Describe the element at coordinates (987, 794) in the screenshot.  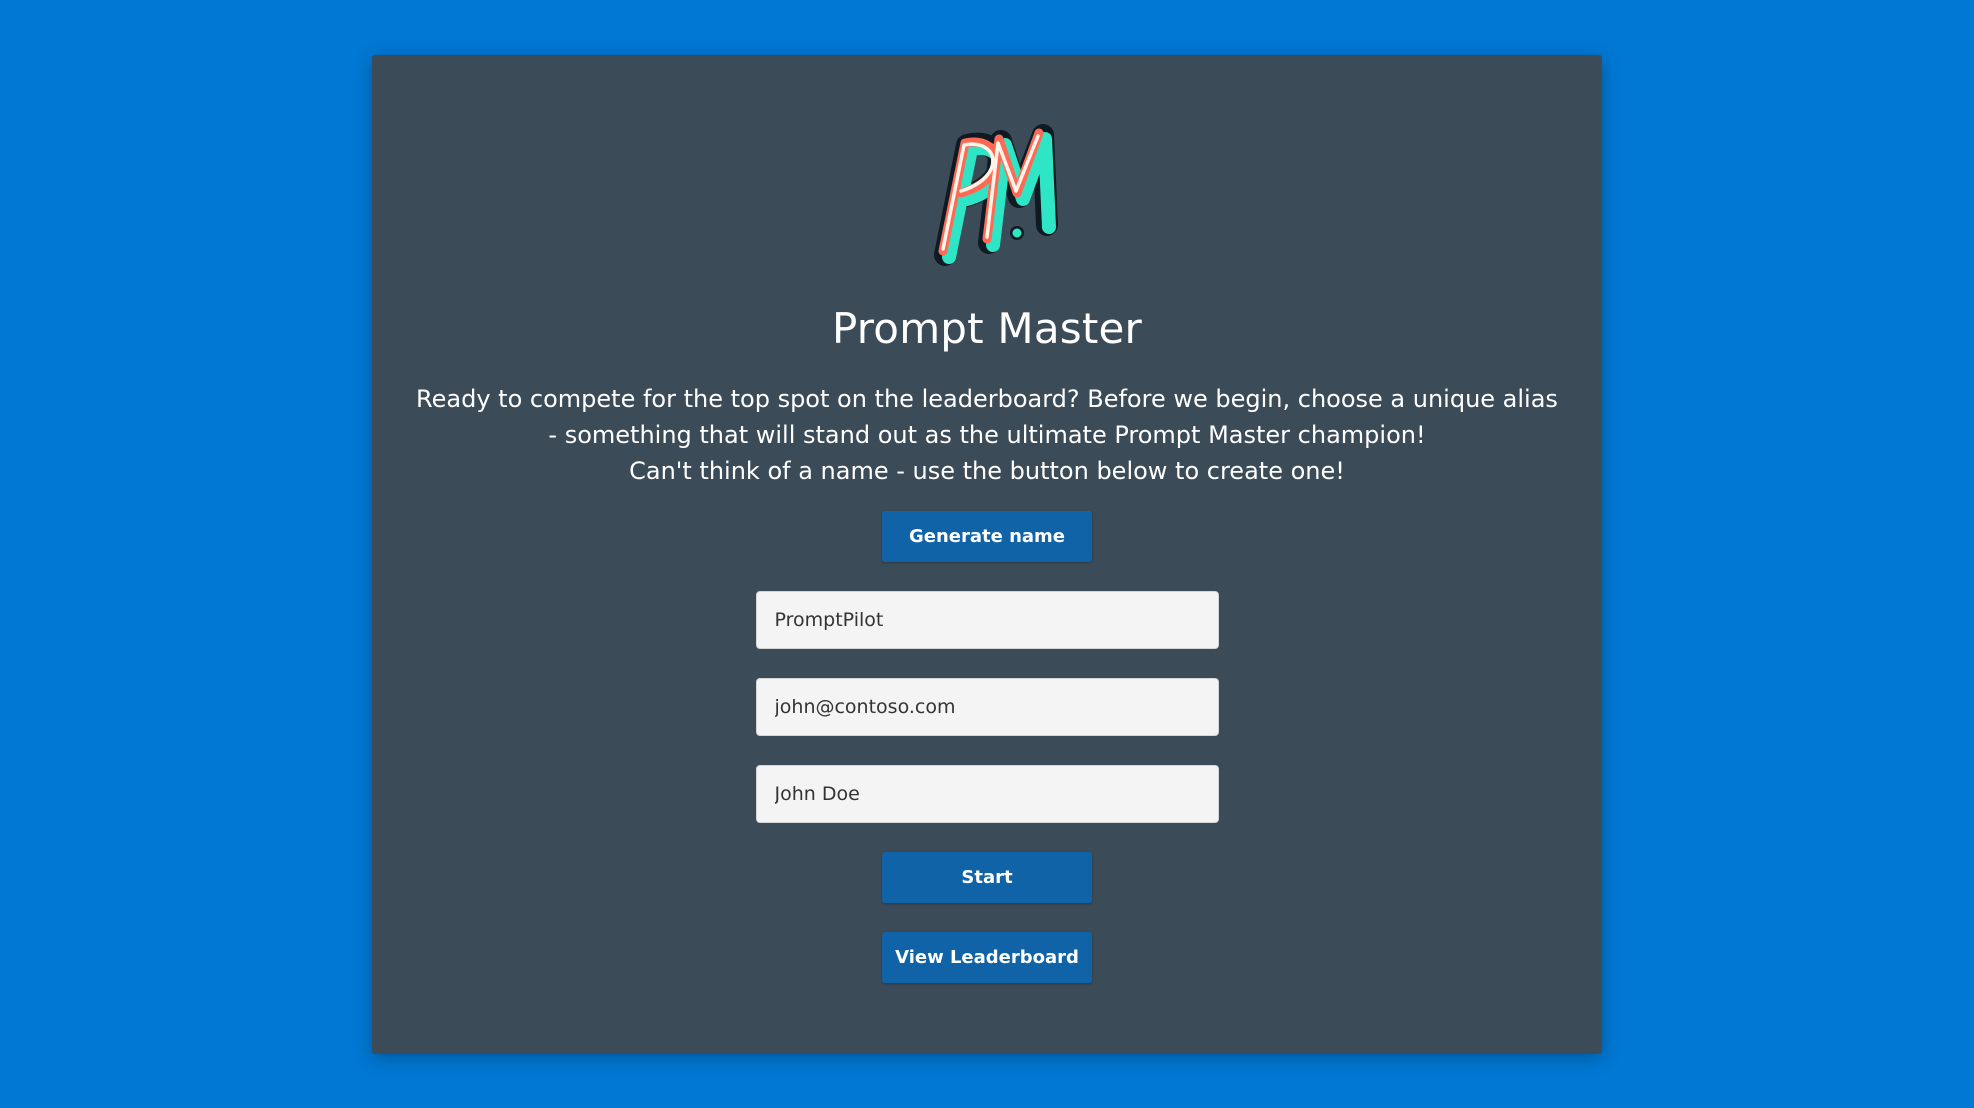
I see `full-name-input` at that location.